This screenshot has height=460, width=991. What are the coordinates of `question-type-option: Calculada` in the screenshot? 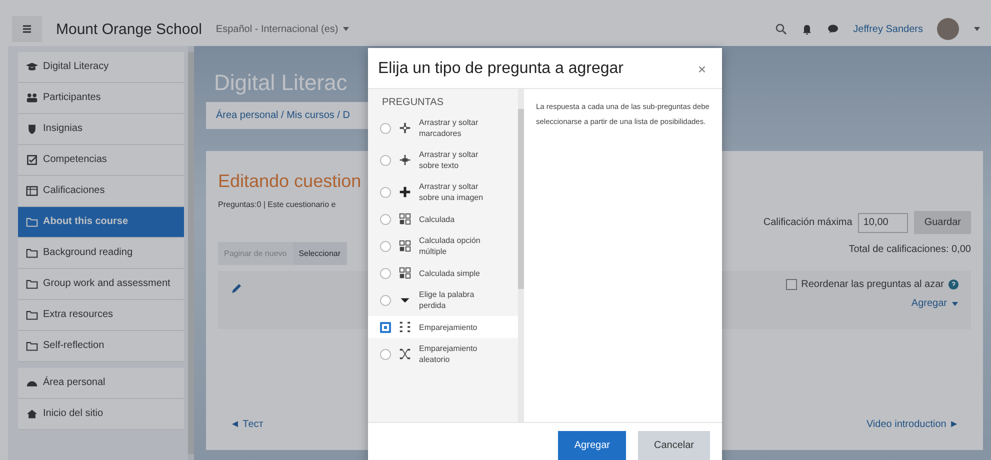 It's located at (443, 219).